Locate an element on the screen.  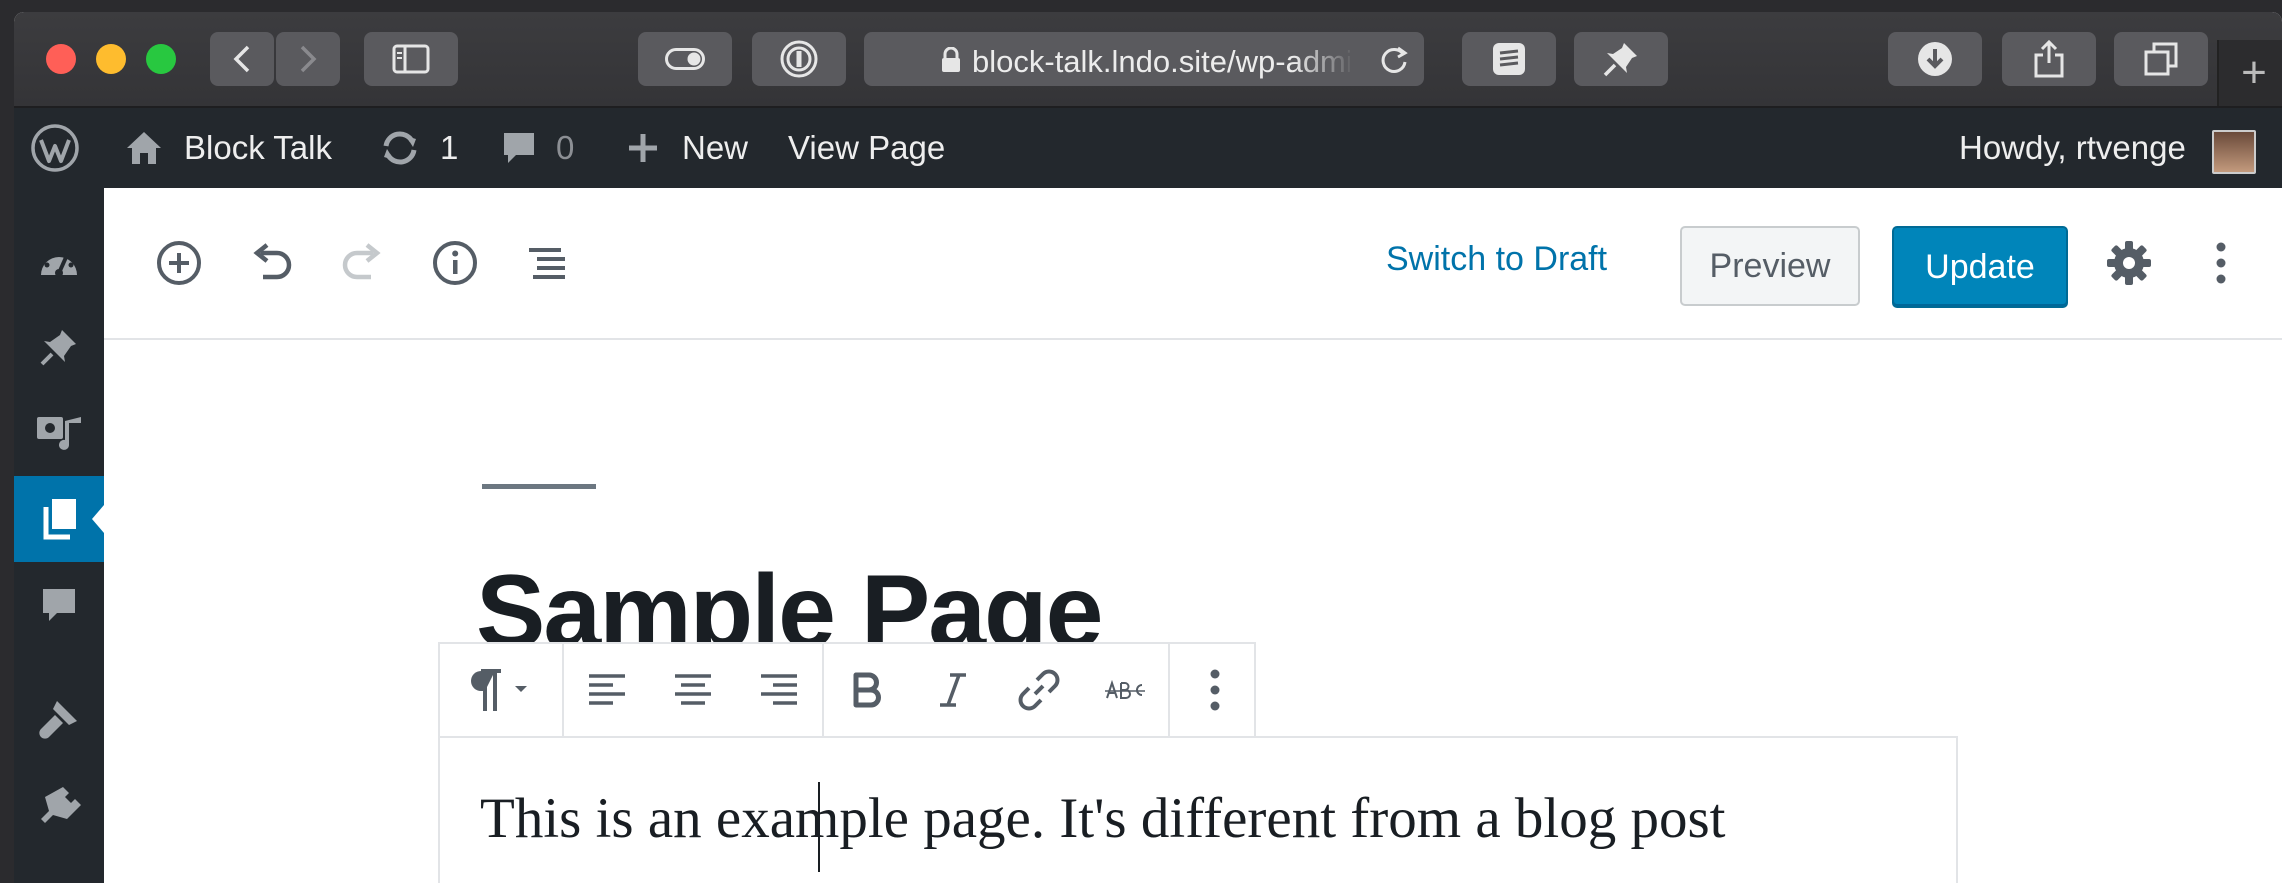
wordpress-logo-icon is located at coordinates (55, 148).